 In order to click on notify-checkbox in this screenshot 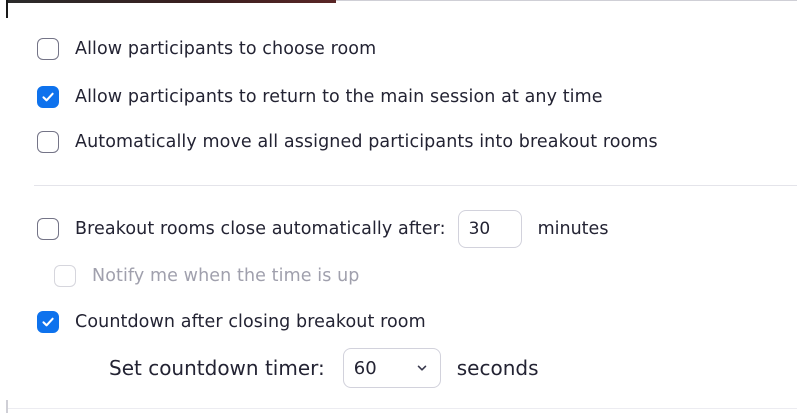, I will do `click(65, 276)`.